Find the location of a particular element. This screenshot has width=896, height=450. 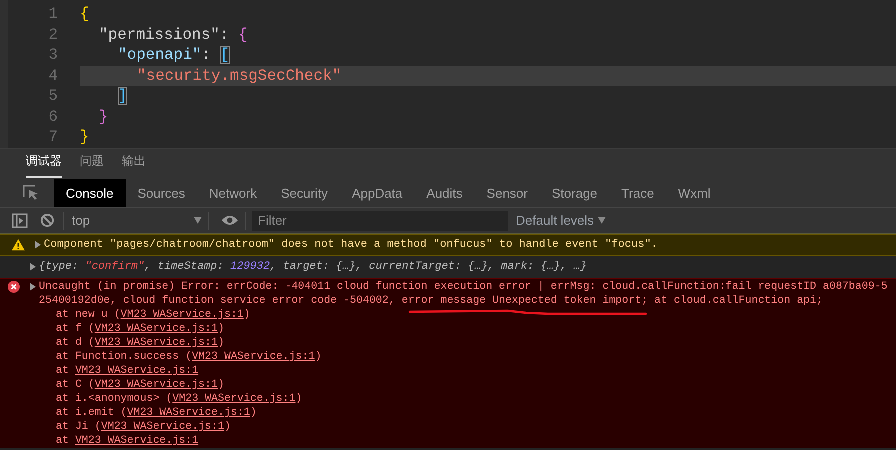

drawer-tab: 输出 is located at coordinates (134, 165).